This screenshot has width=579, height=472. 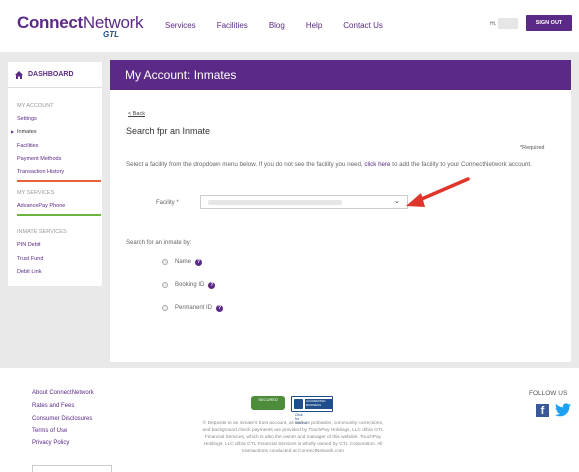 What do you see at coordinates (493, 24) in the screenshot?
I see `greeting: Hi,` at bounding box center [493, 24].